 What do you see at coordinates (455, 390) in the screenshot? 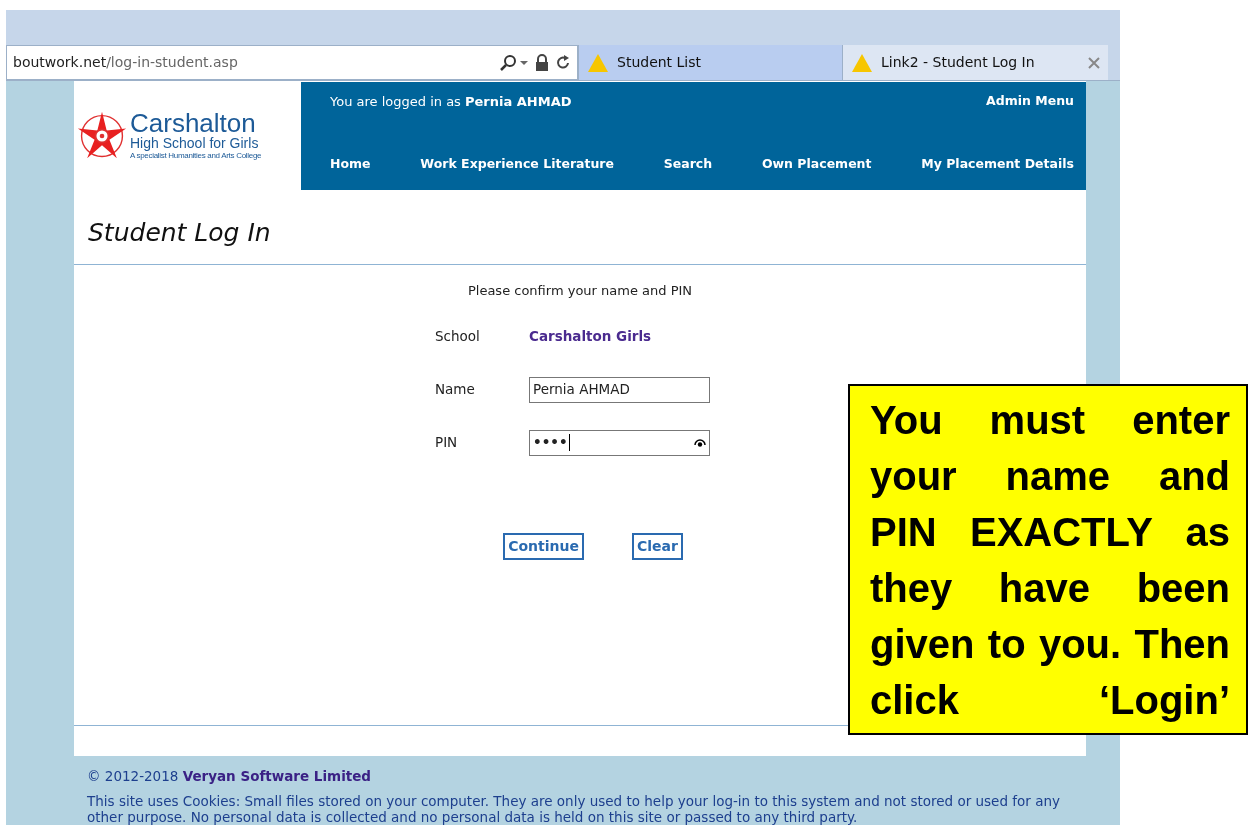
I see `field-label: Name` at bounding box center [455, 390].